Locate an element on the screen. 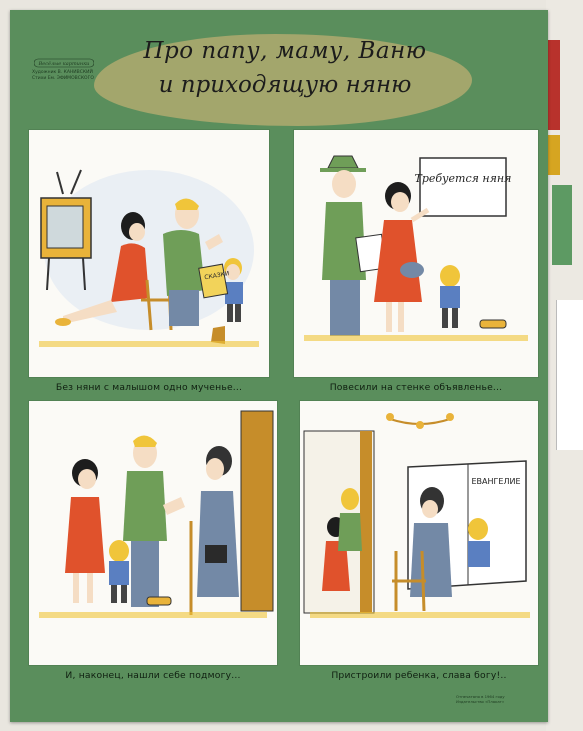  title-line-1: Про папу, маму, Ваню is located at coordinates (285, 51).